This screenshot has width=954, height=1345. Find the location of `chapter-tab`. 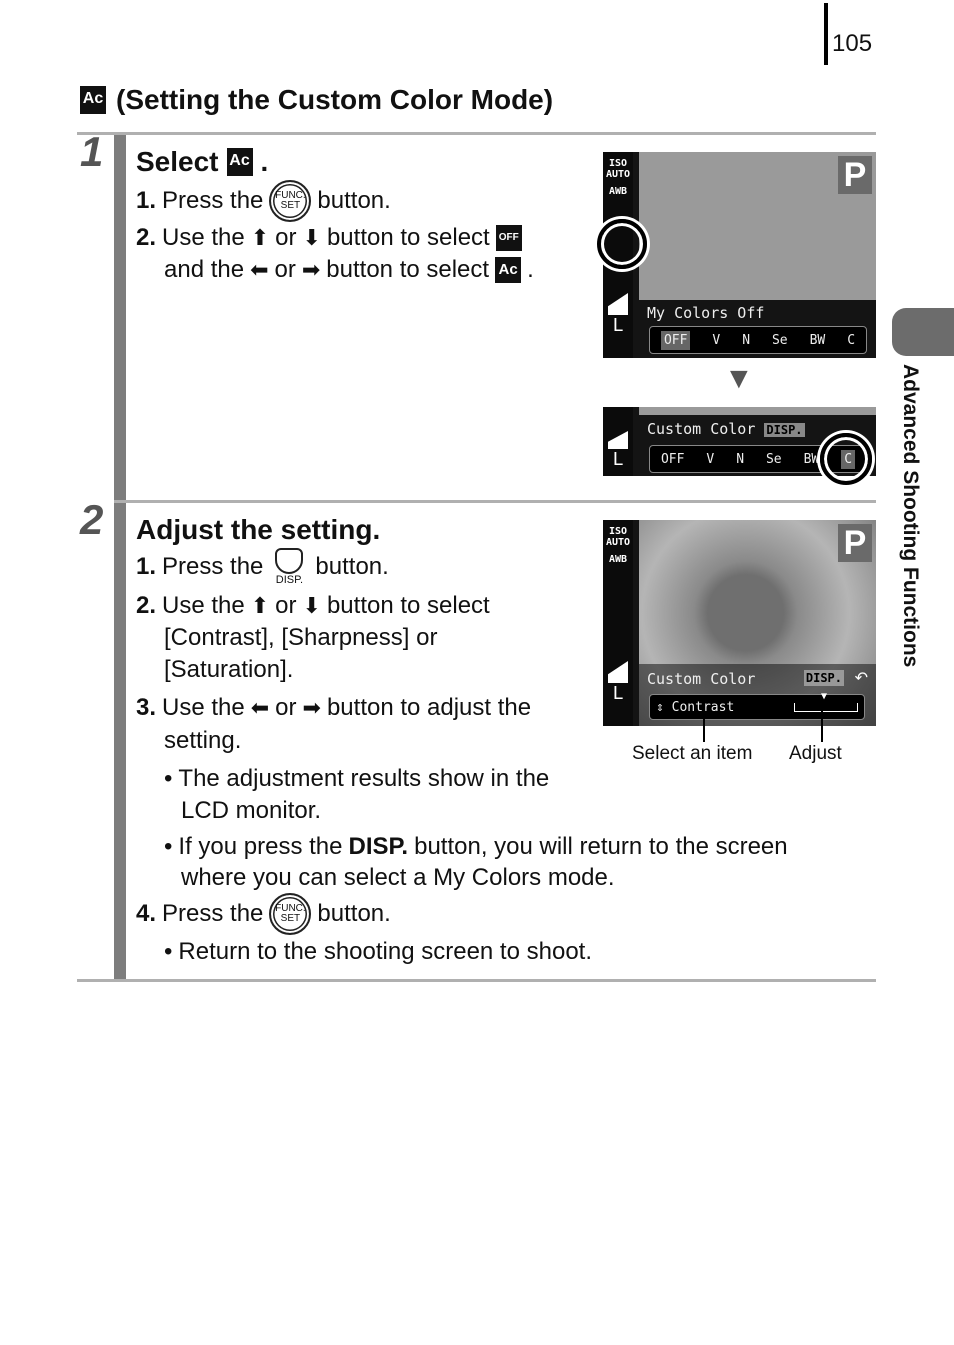

chapter-tab is located at coordinates (923, 332).